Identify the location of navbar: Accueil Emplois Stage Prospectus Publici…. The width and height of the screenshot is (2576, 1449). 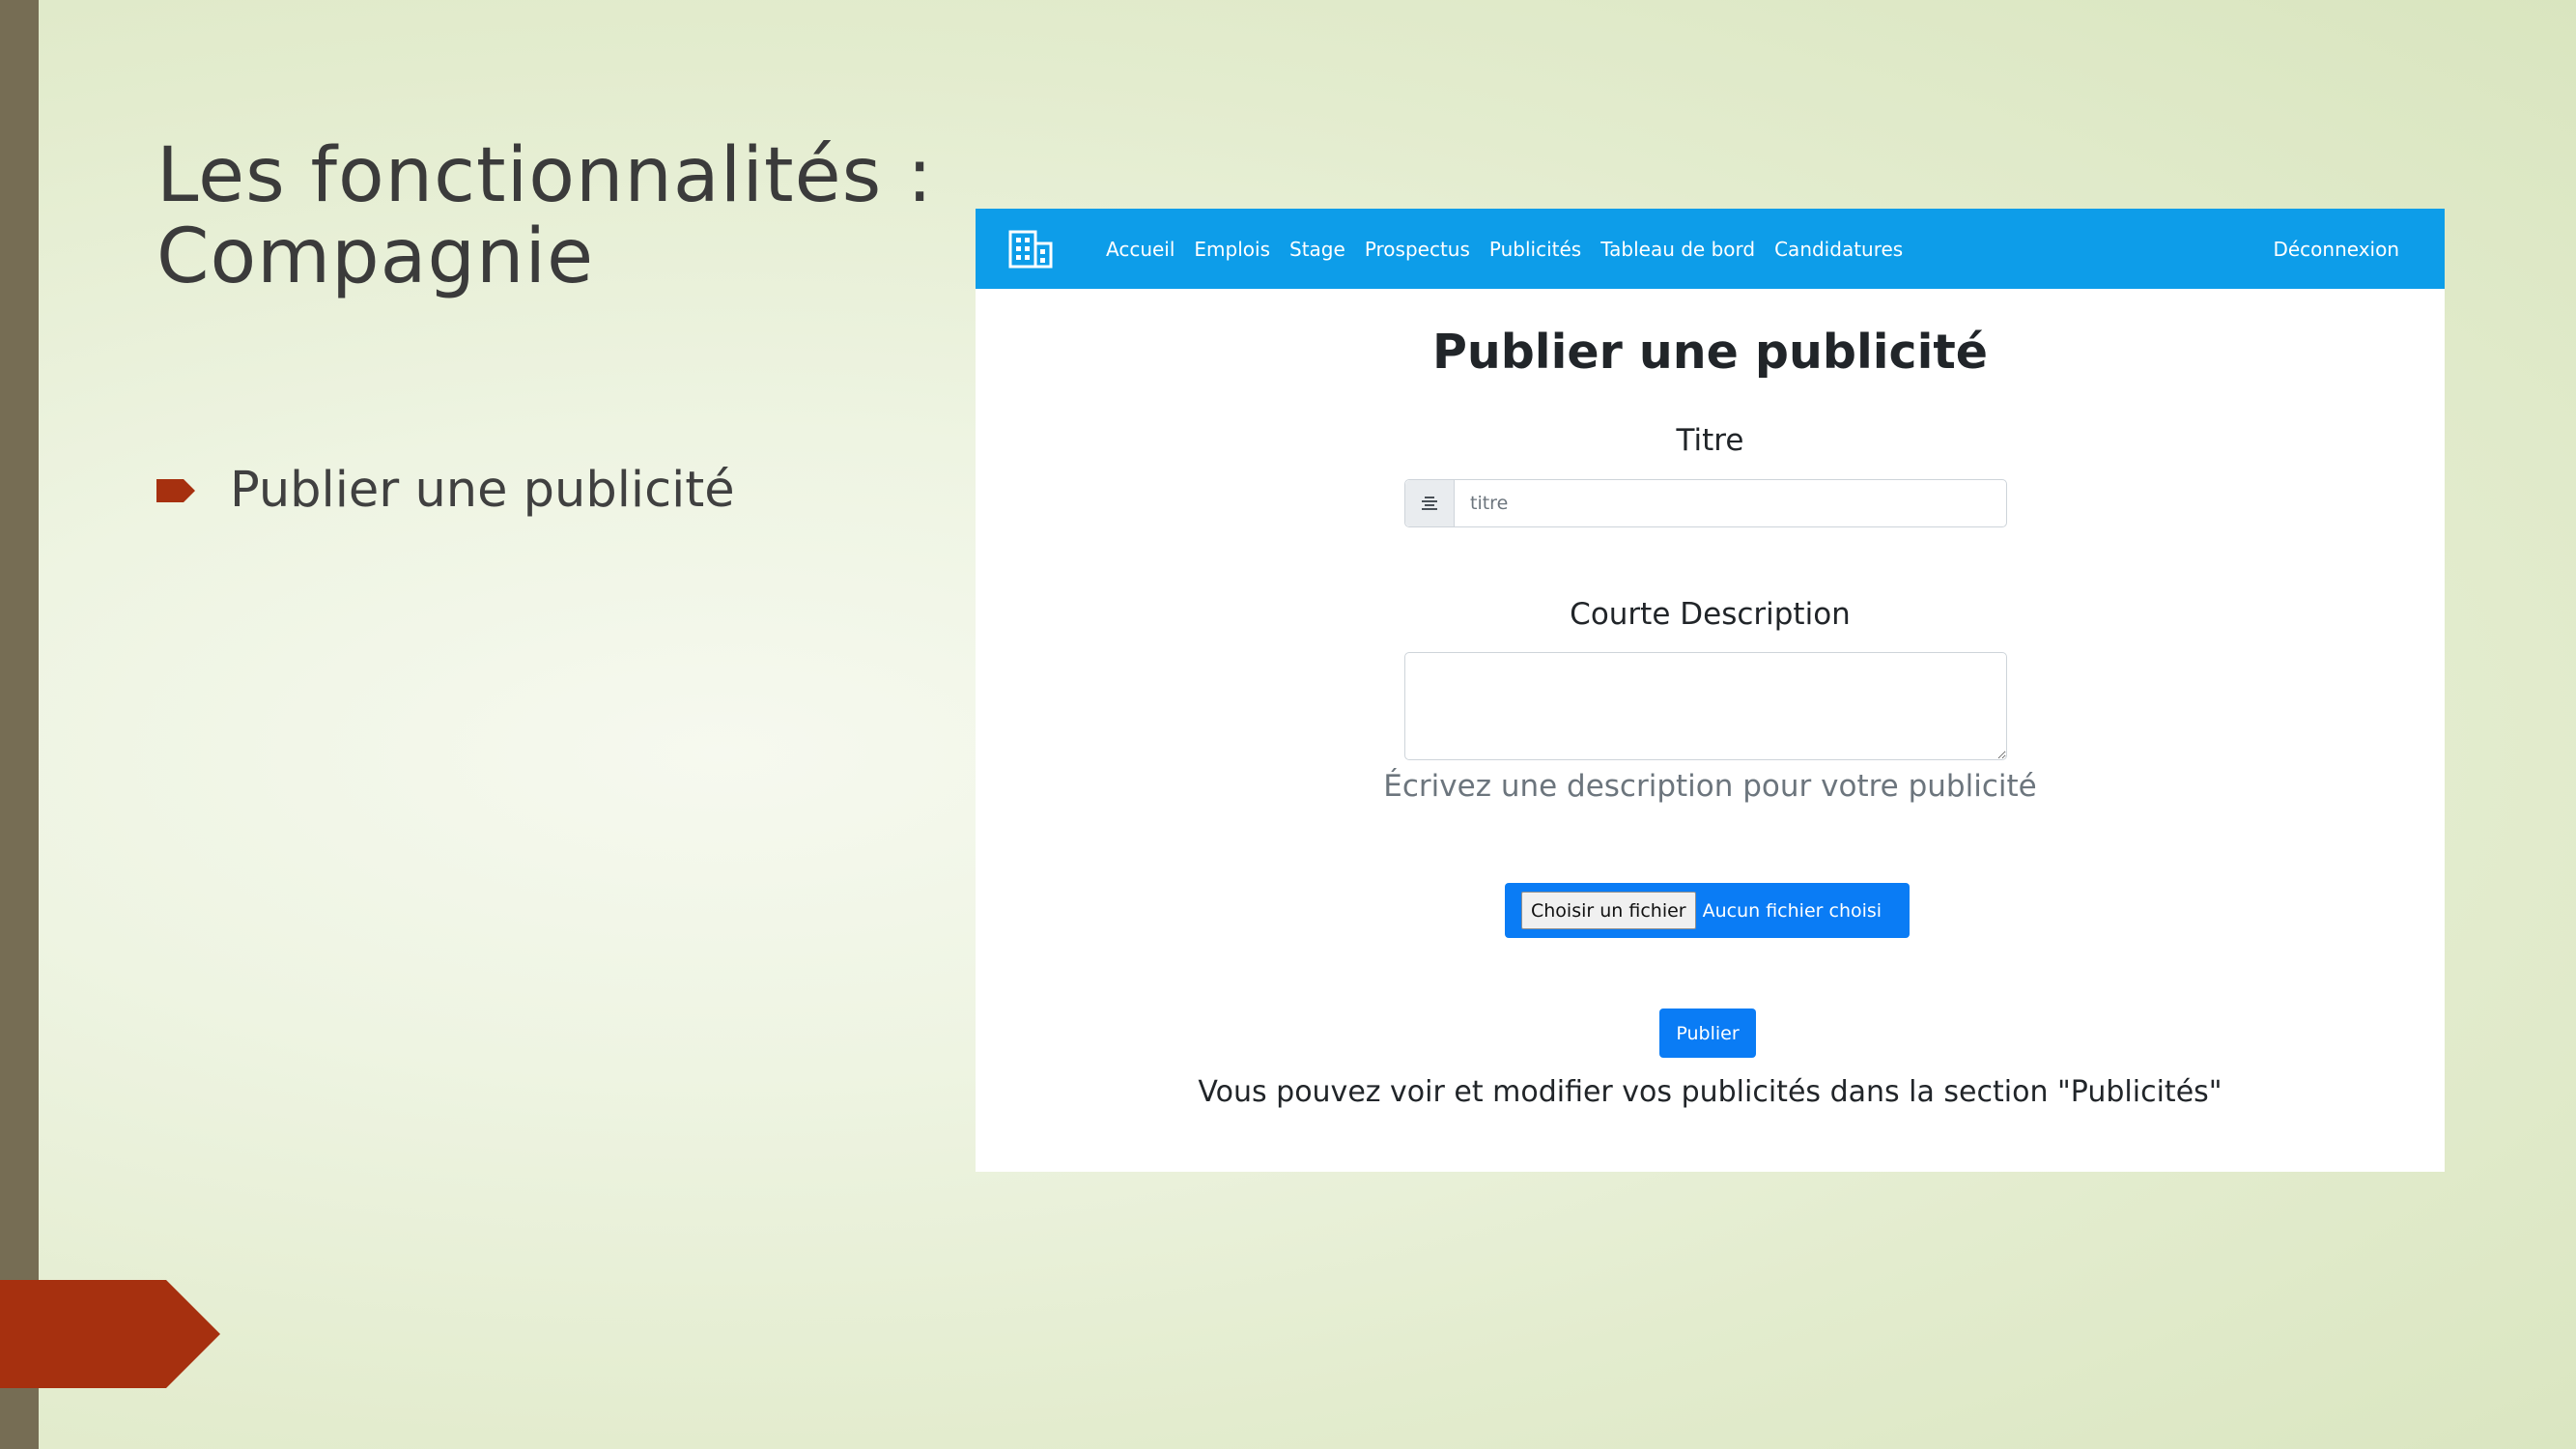
(1710, 249).